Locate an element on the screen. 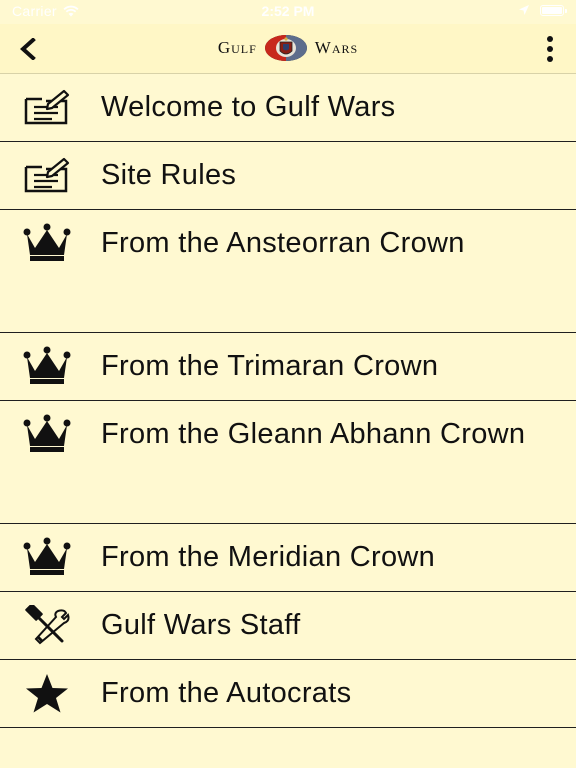 The height and width of the screenshot is (768, 576). menu-item-label: From the Trimaran Crown is located at coordinates (270, 366).